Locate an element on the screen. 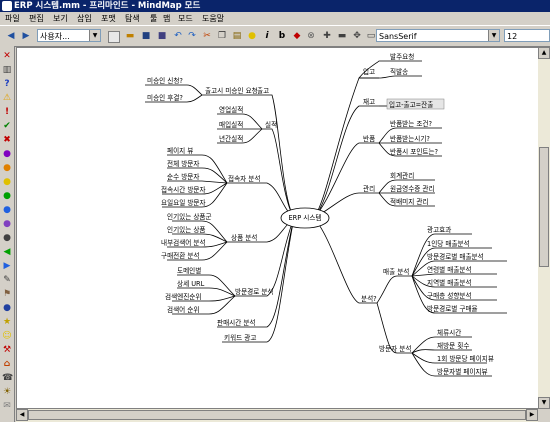  menu-view: 보기 is located at coordinates (60, 18).